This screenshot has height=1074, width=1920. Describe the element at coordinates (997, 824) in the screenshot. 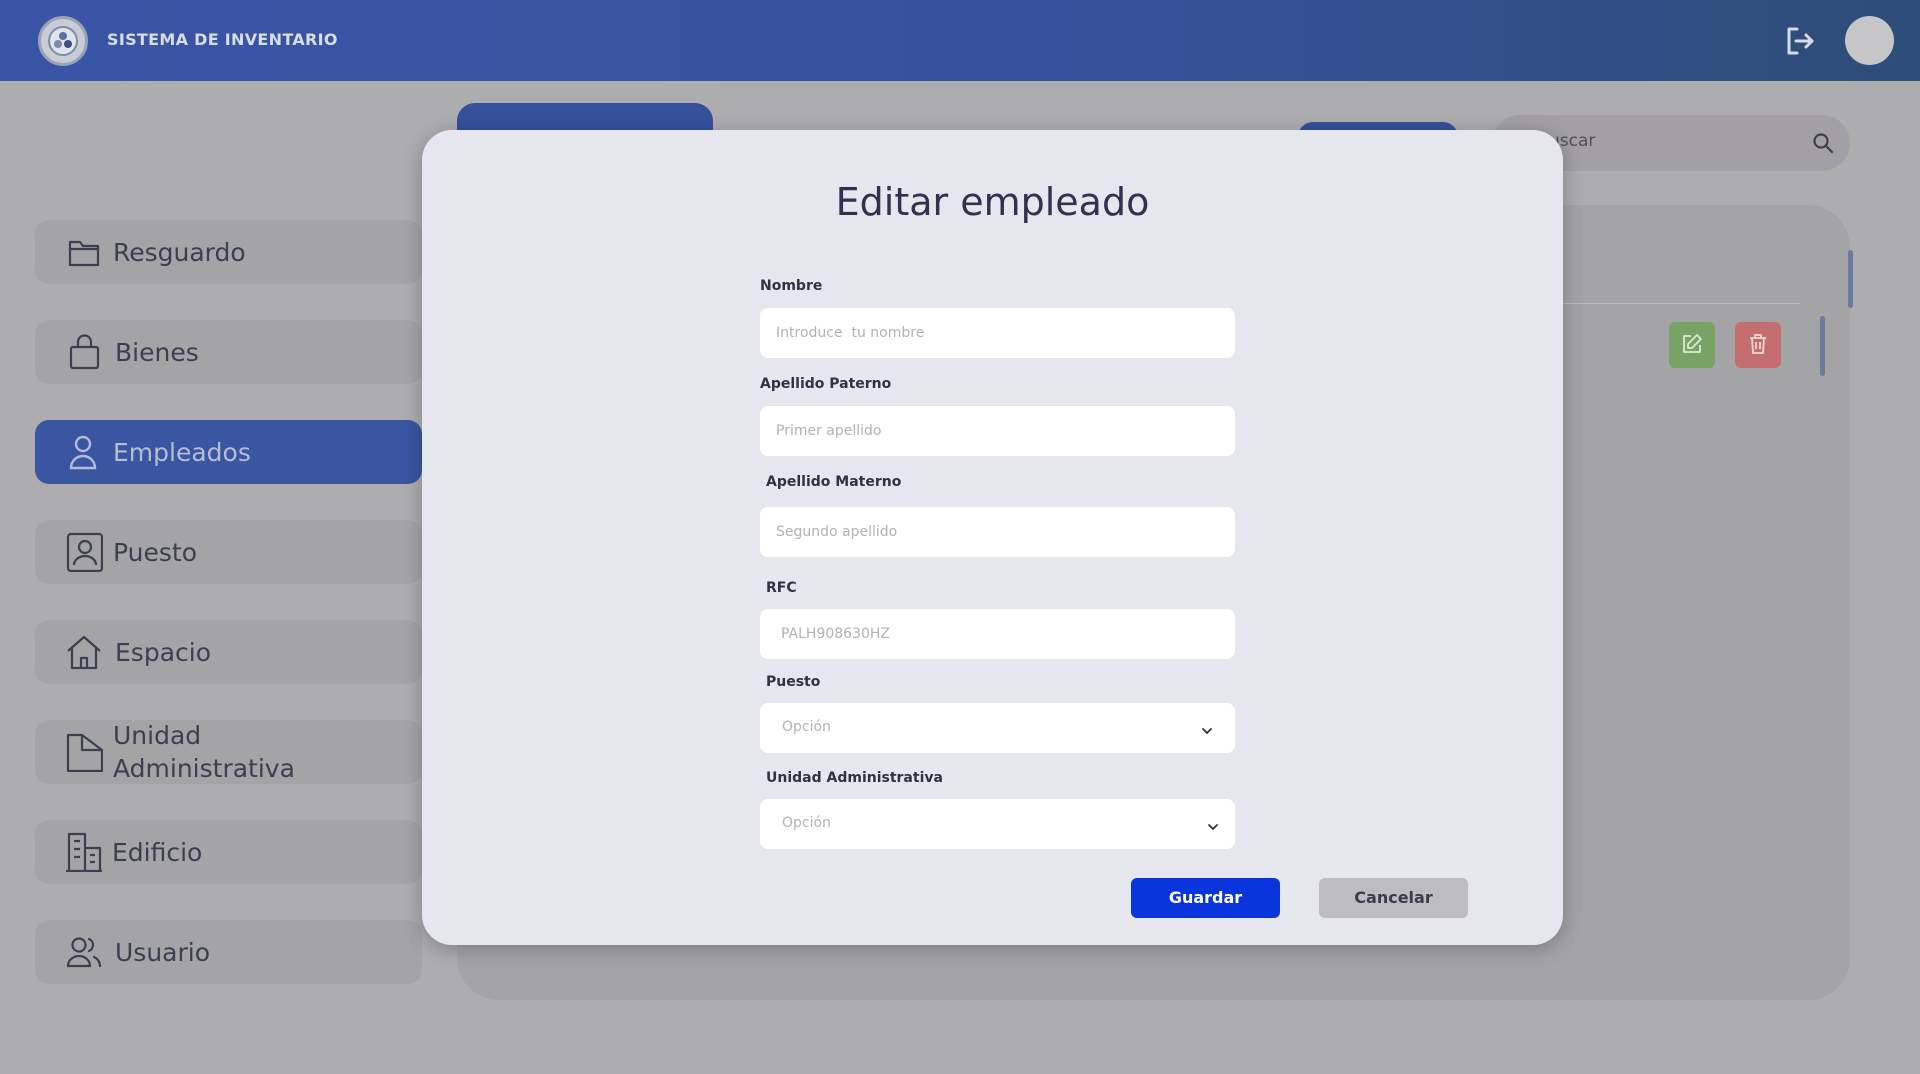

I see `unidad-administrativa-select: Opción` at that location.